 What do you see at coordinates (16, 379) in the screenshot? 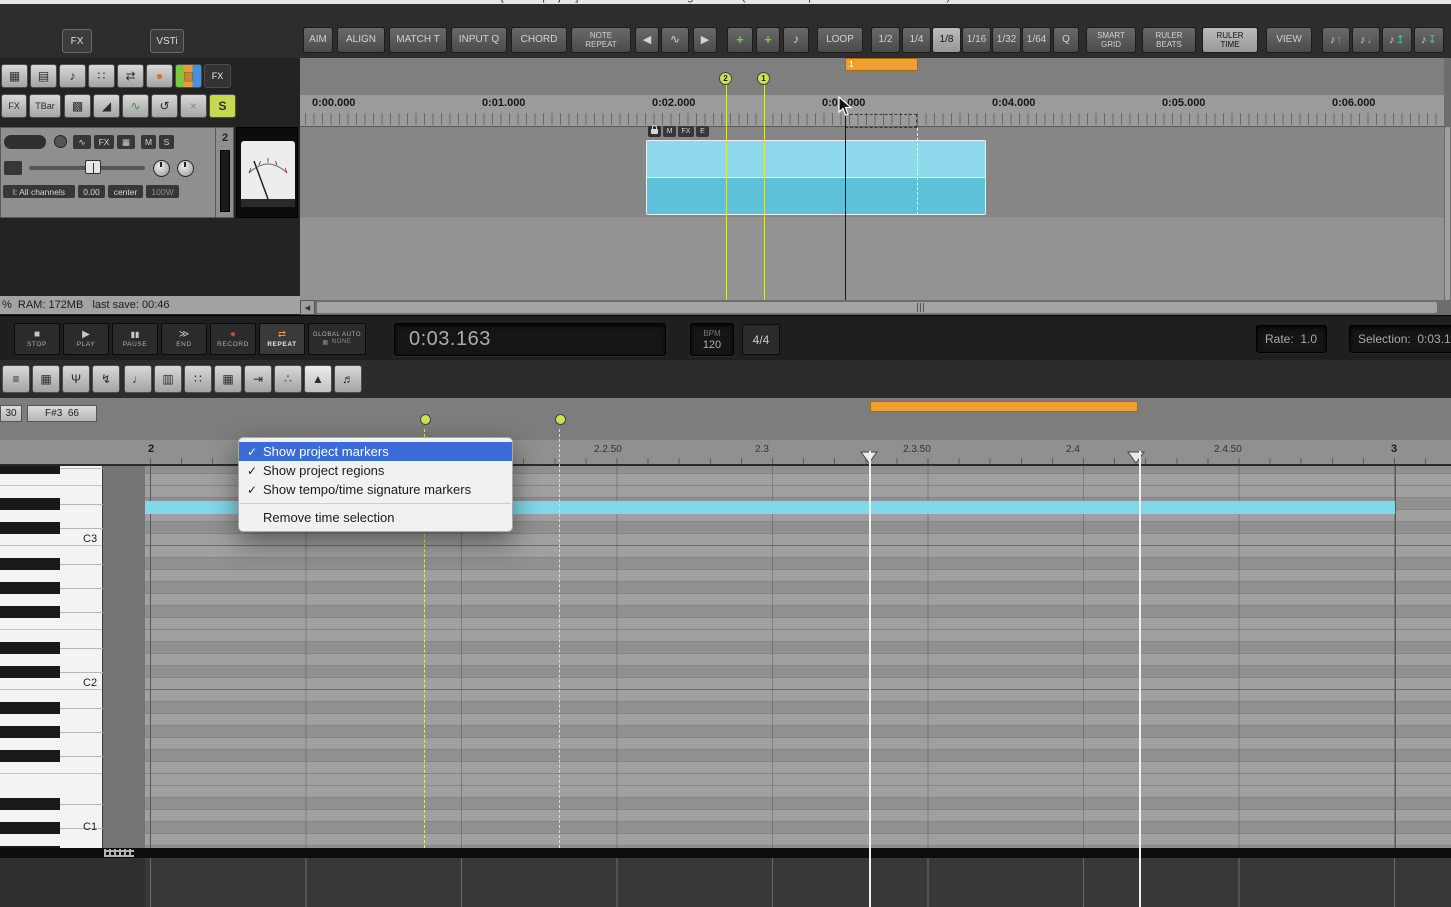
I see `midi-menu-icon: ≡` at bounding box center [16, 379].